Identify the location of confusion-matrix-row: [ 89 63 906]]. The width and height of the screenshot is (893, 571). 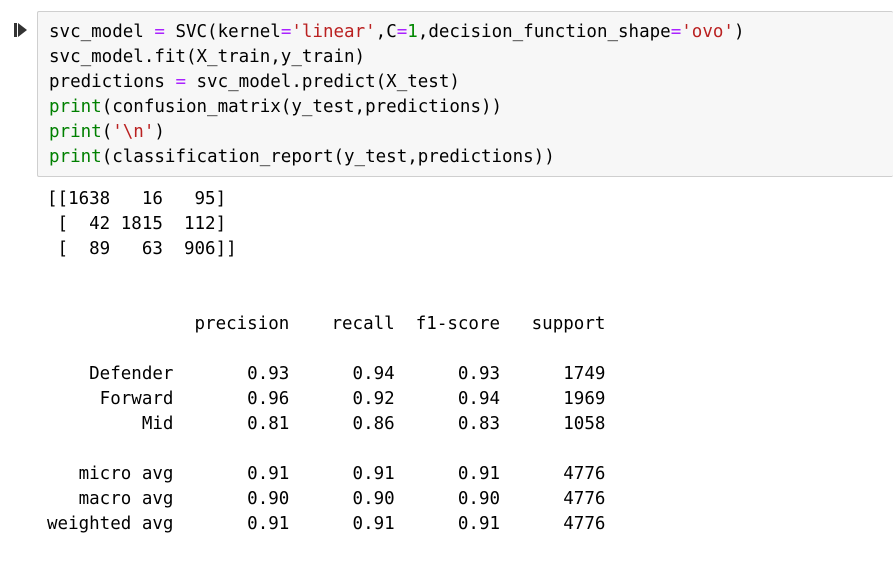
(142, 249).